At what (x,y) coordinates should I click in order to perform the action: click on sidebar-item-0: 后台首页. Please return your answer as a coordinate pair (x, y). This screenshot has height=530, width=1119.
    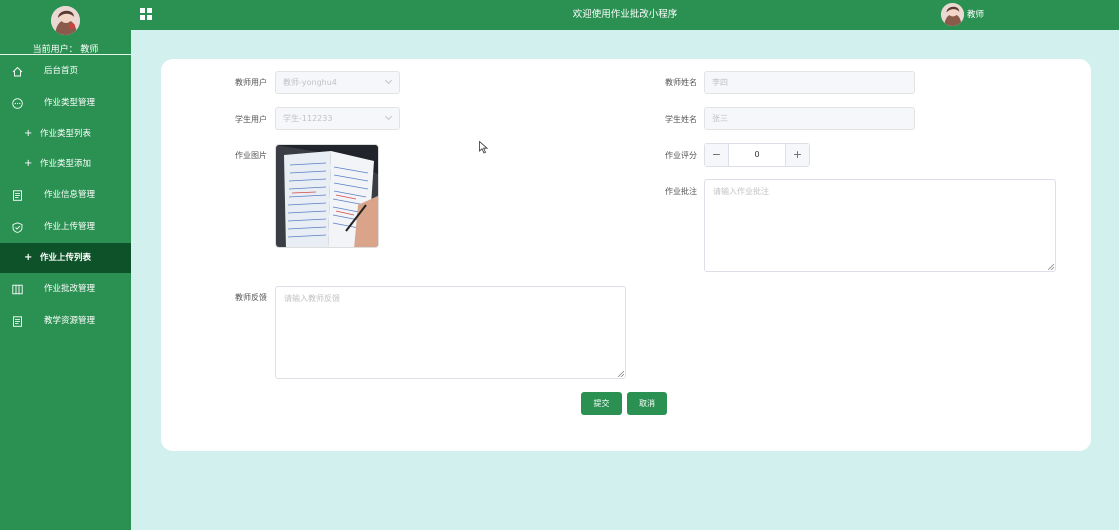
    Looking at the image, I should click on (65, 71).